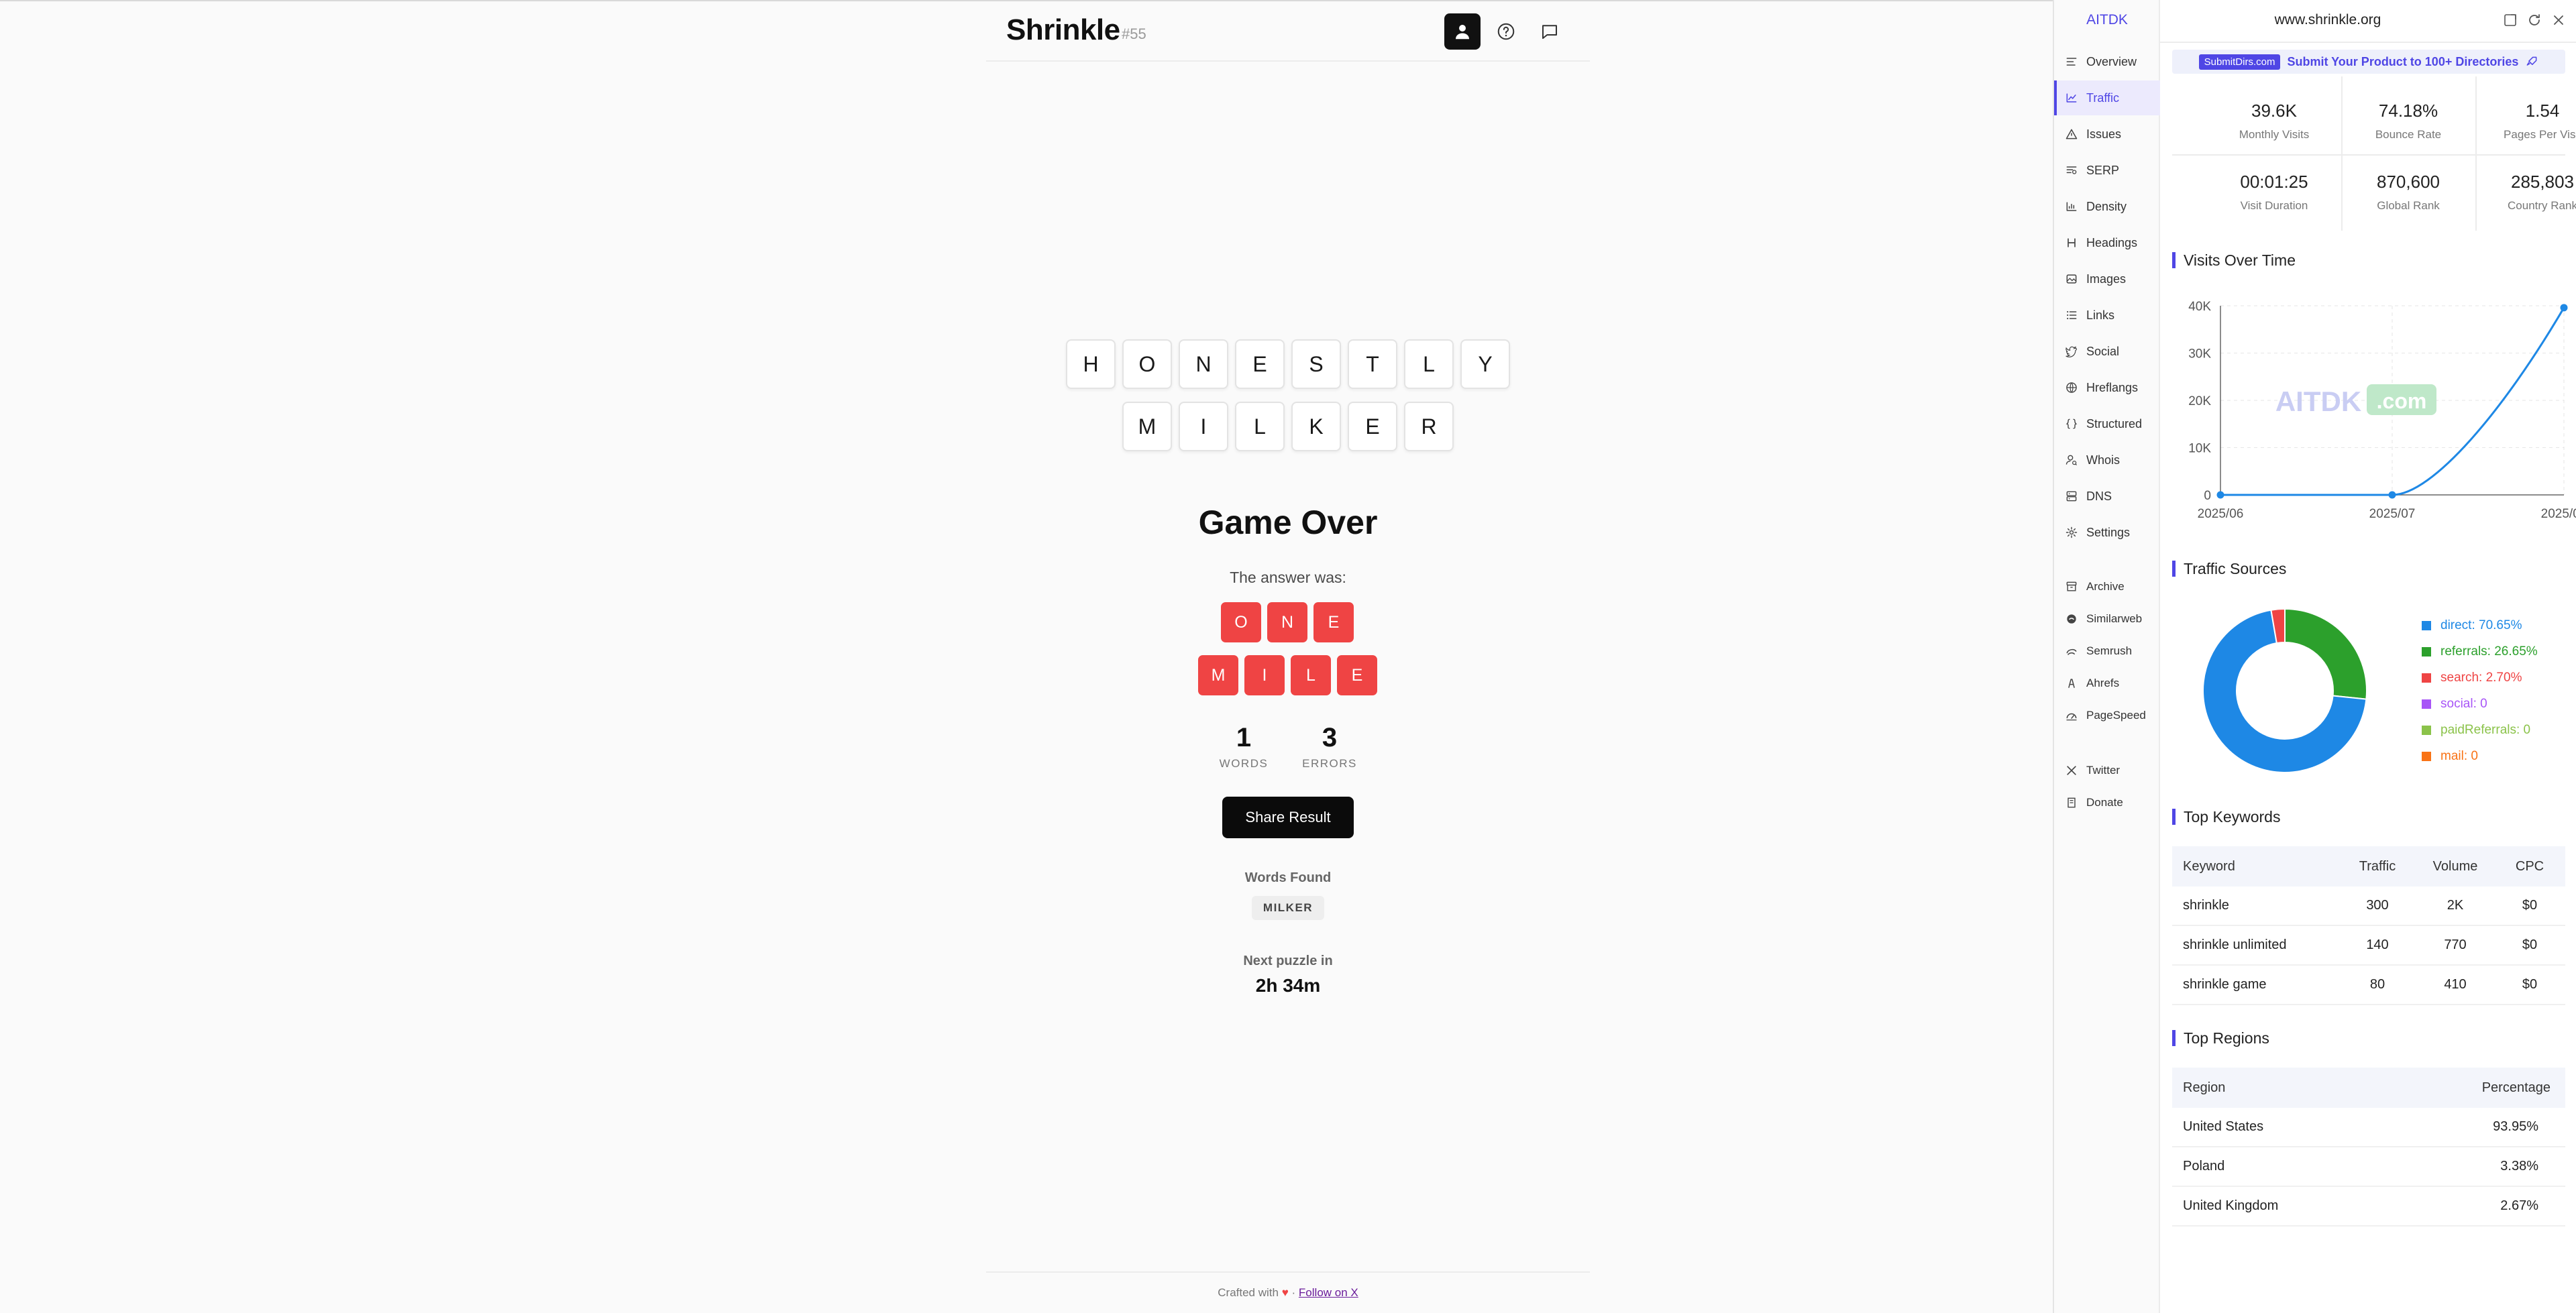 The width and height of the screenshot is (2576, 1313). I want to click on sidebar-item-headings: Headings, so click(2107, 242).